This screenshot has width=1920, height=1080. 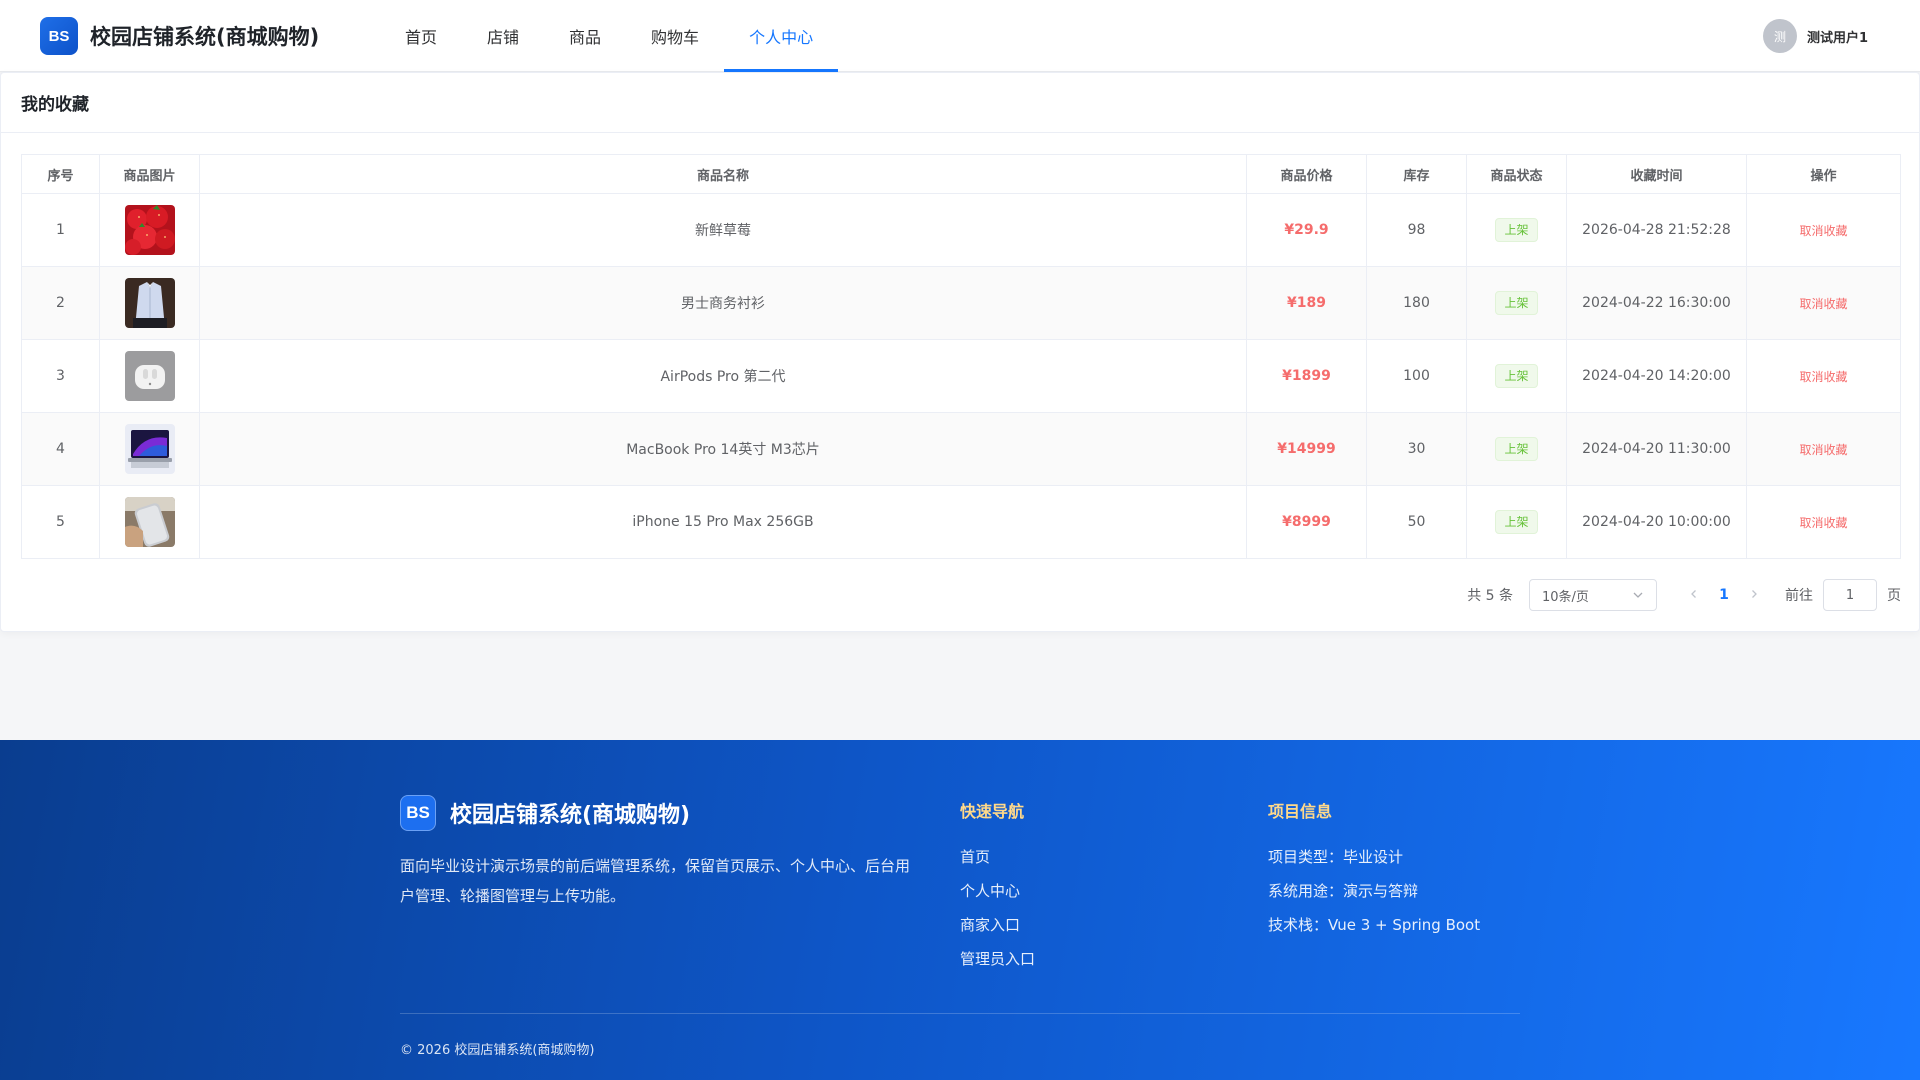 What do you see at coordinates (723, 376) in the screenshot?
I see `cell-name: AirPods Pro 第二代` at bounding box center [723, 376].